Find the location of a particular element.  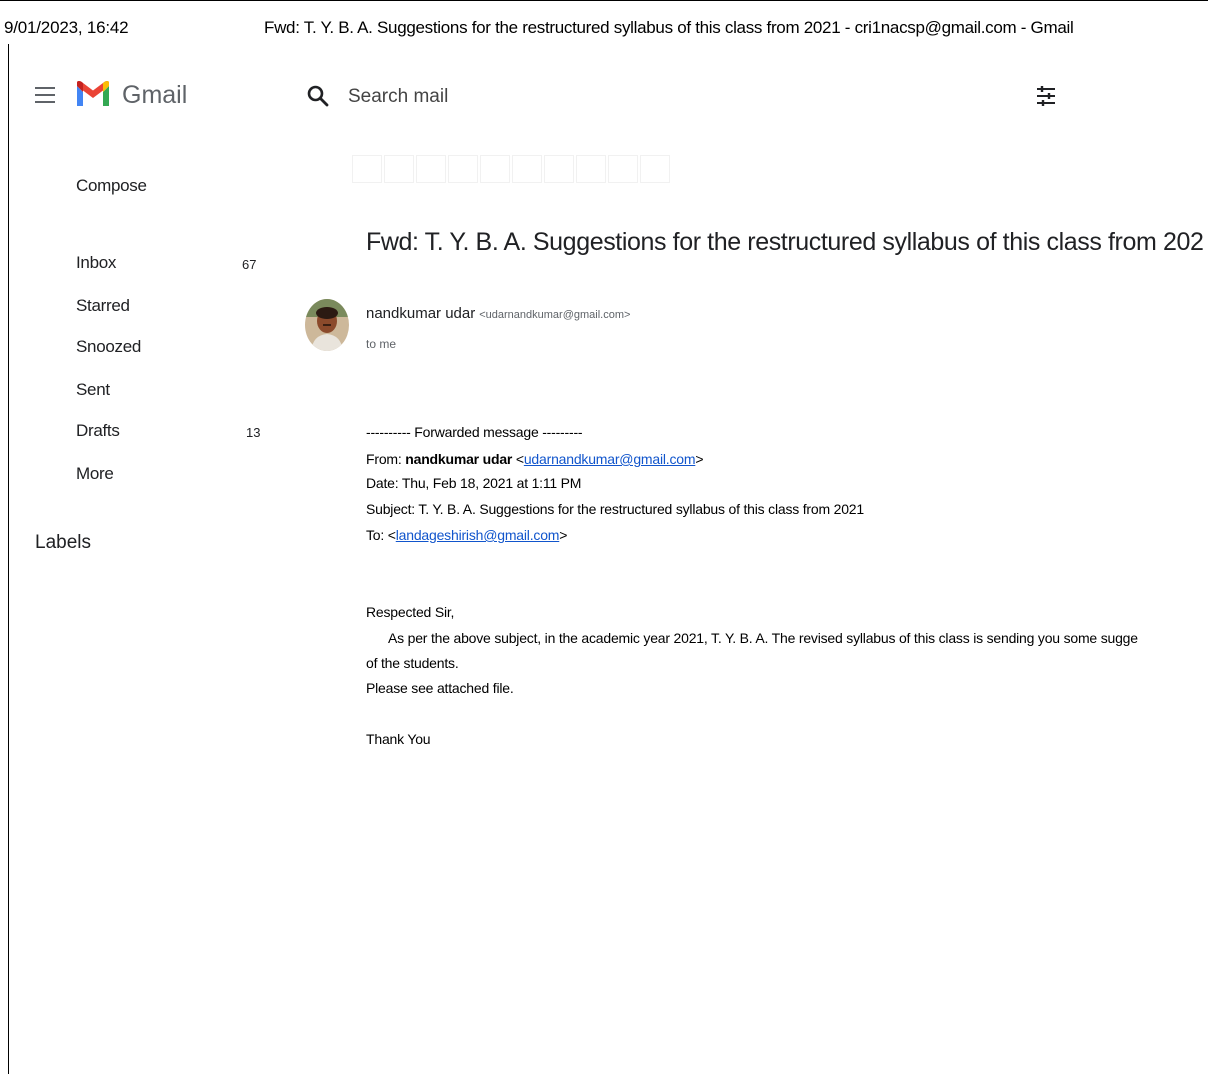

sender-name-line: nandkumar udar <udarnandkumar@gmail.com> is located at coordinates (498, 313).